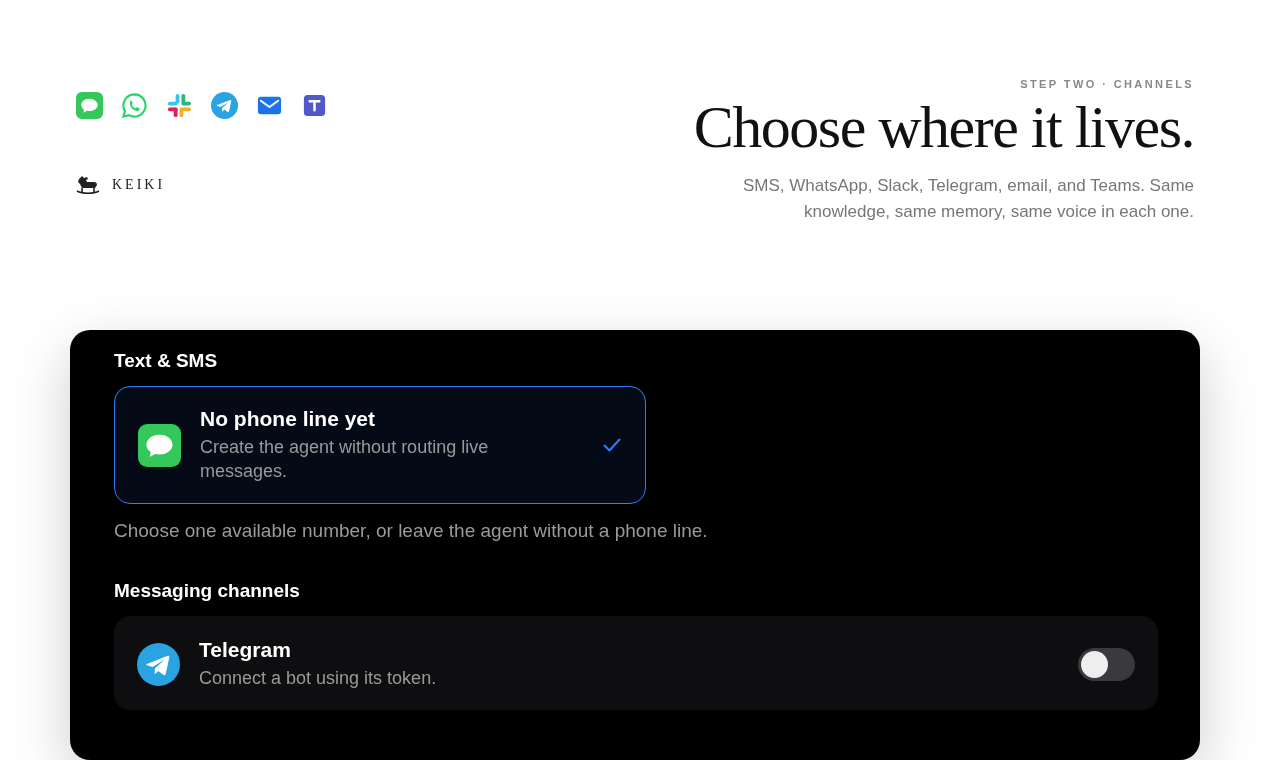 The image size is (1270, 760). Describe the element at coordinates (612, 445) in the screenshot. I see `check-icon` at that location.